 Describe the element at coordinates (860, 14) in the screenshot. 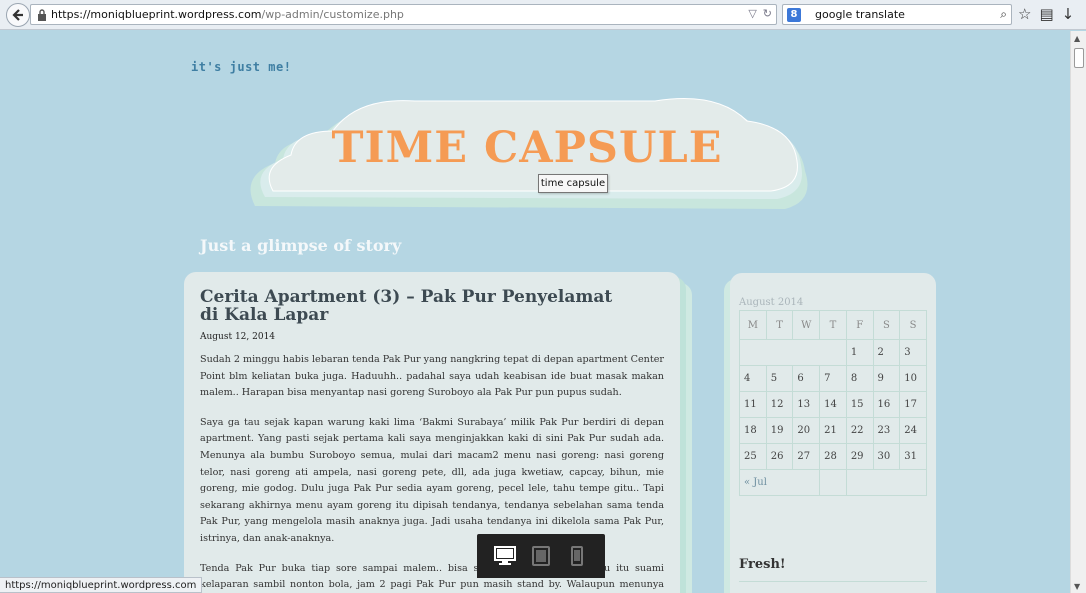

I see `search-input: google translate` at that location.